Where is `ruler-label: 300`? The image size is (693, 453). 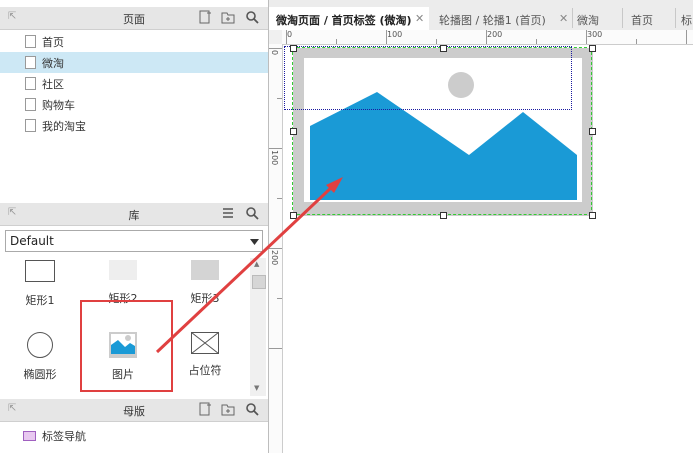
ruler-label: 300 is located at coordinates (595, 34).